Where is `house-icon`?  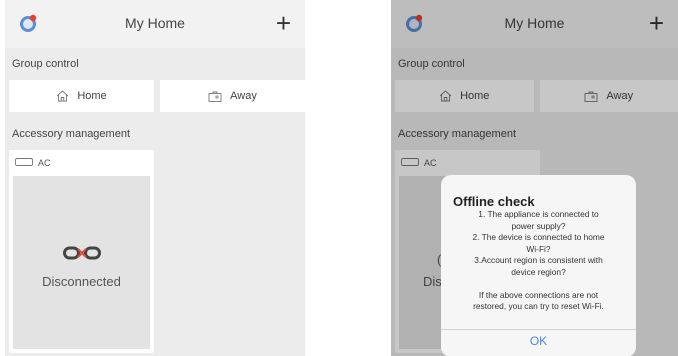 house-icon is located at coordinates (62, 96).